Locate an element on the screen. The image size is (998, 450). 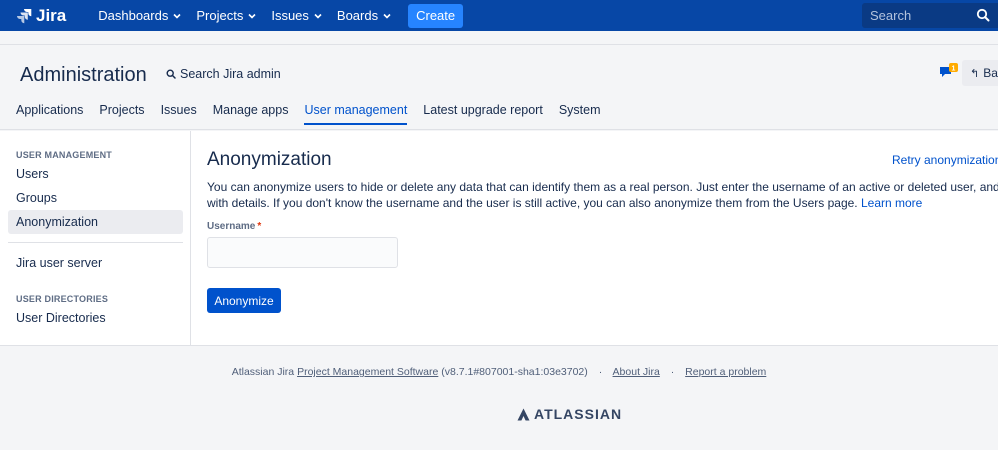
search-jira-admin-link: Search Jira admin is located at coordinates (223, 74).